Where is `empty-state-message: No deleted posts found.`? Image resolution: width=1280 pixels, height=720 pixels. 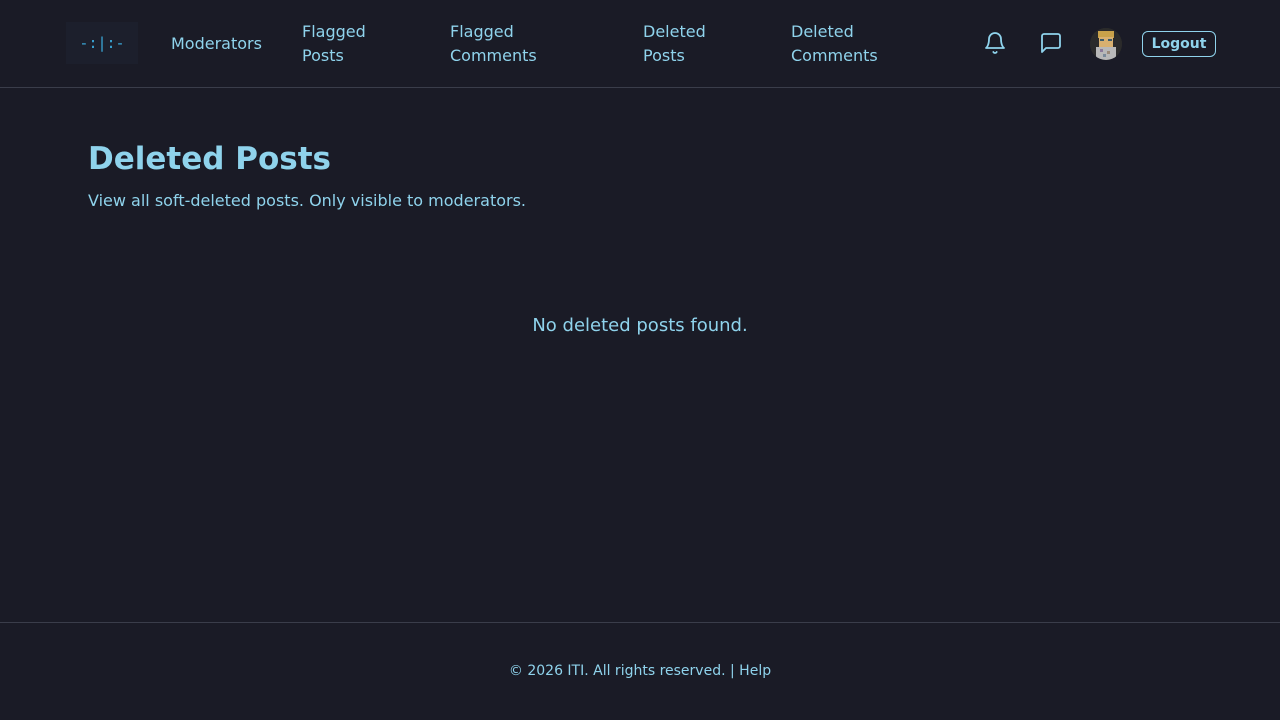 empty-state-message: No deleted posts found. is located at coordinates (640, 325).